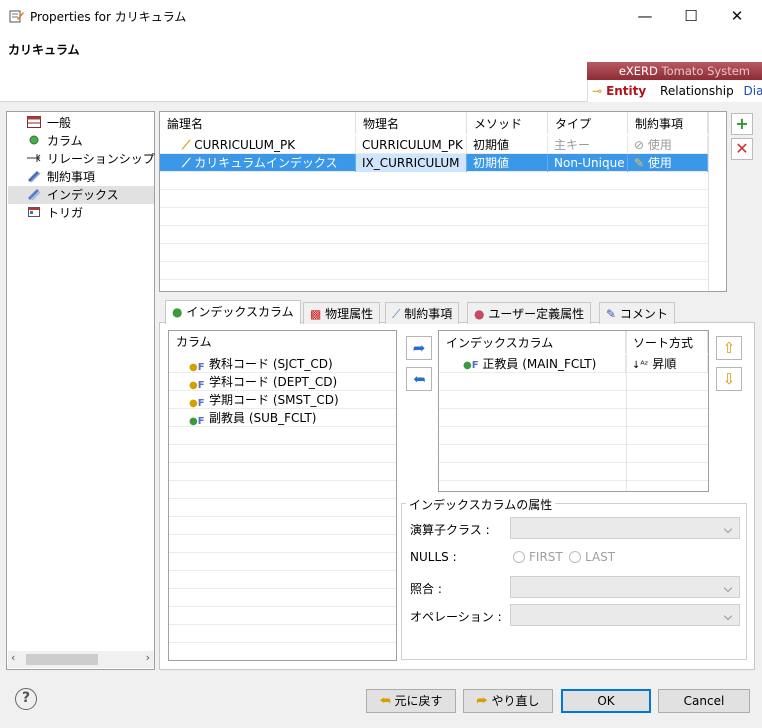 Image resolution: width=762 pixels, height=728 pixels. What do you see at coordinates (44, 50) in the screenshot?
I see `page-title: カリキュラム` at bounding box center [44, 50].